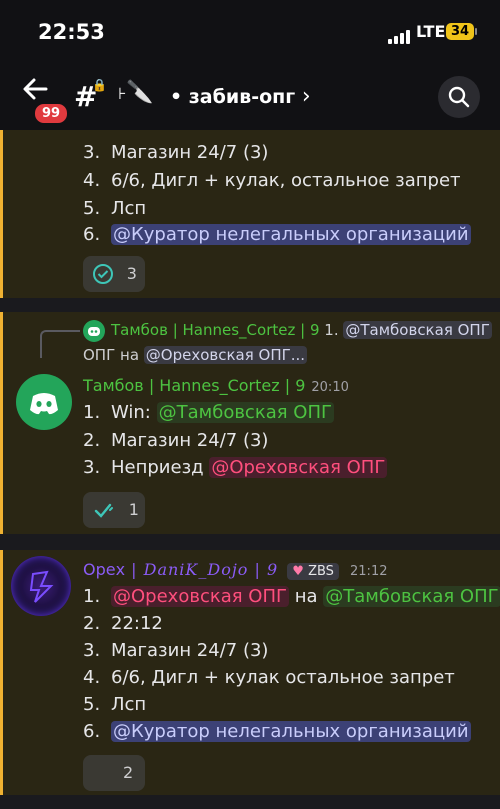 This screenshot has width=500, height=809. Describe the element at coordinates (216, 385) in the screenshot. I see `message-author: Тамбов | Hannes_Cortez | 9 20:10` at that location.